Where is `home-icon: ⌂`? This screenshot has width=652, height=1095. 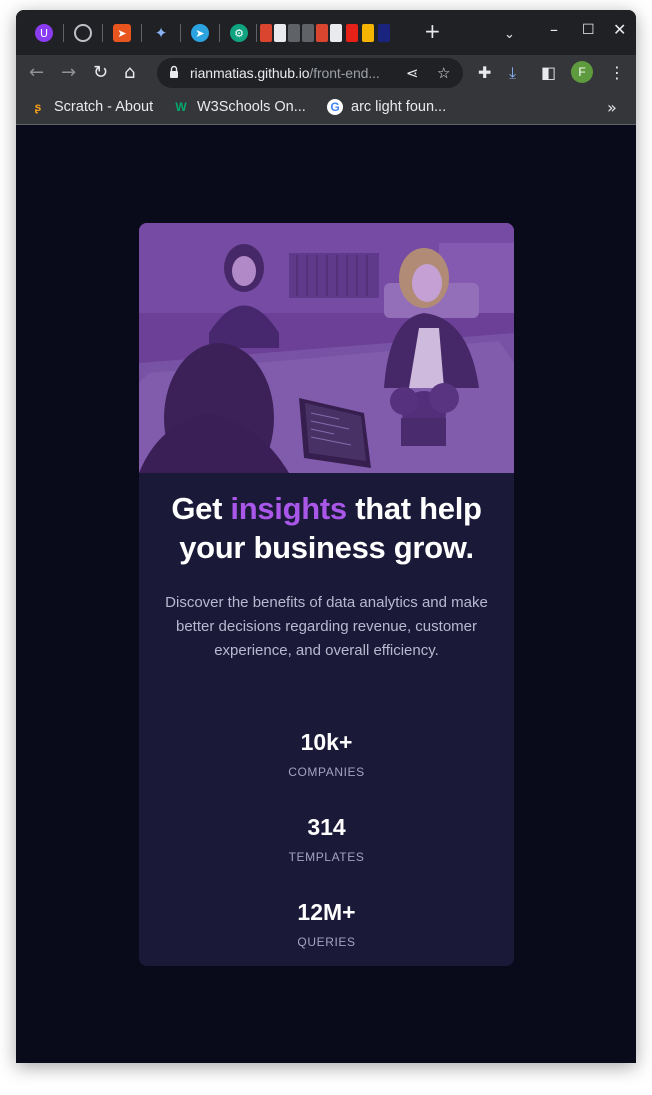 home-icon: ⌂ is located at coordinates (129, 73).